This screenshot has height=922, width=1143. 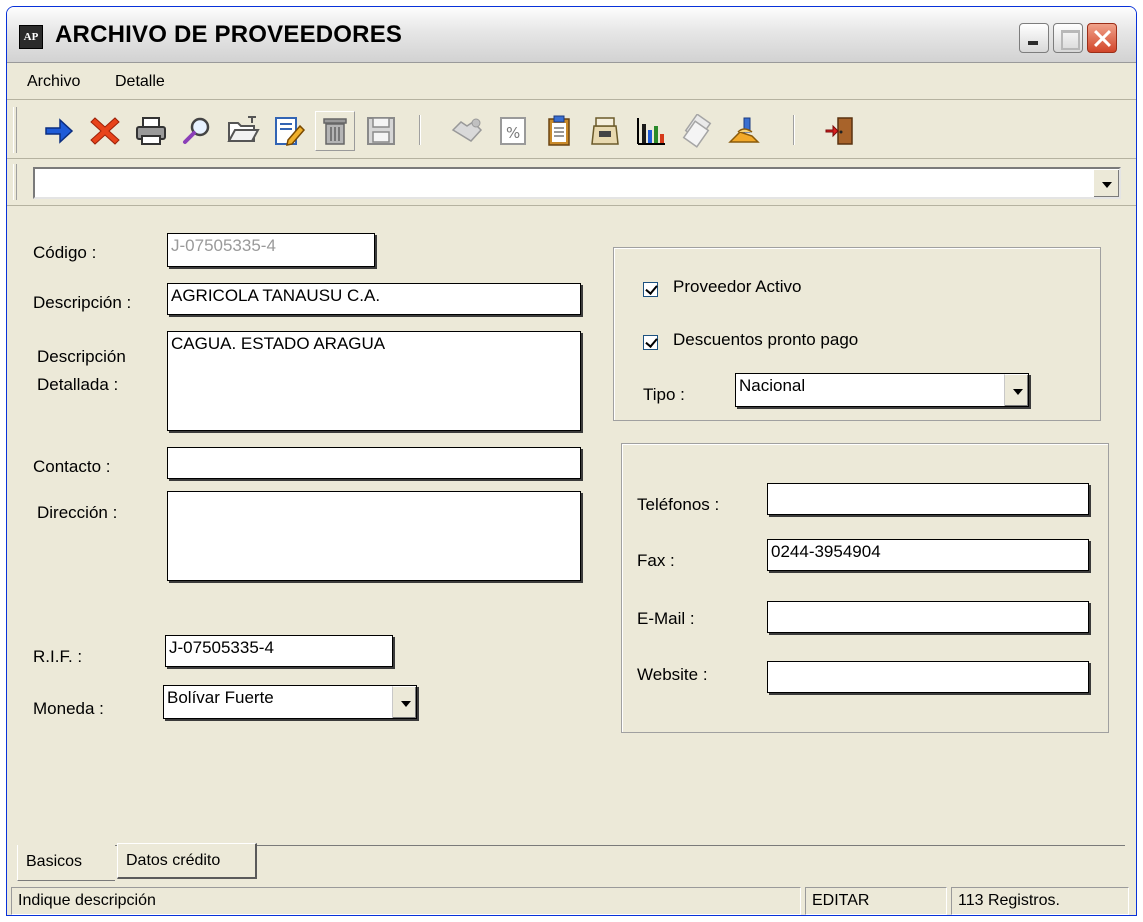 What do you see at coordinates (743, 131) in the screenshot?
I see `hand-money-icon` at bounding box center [743, 131].